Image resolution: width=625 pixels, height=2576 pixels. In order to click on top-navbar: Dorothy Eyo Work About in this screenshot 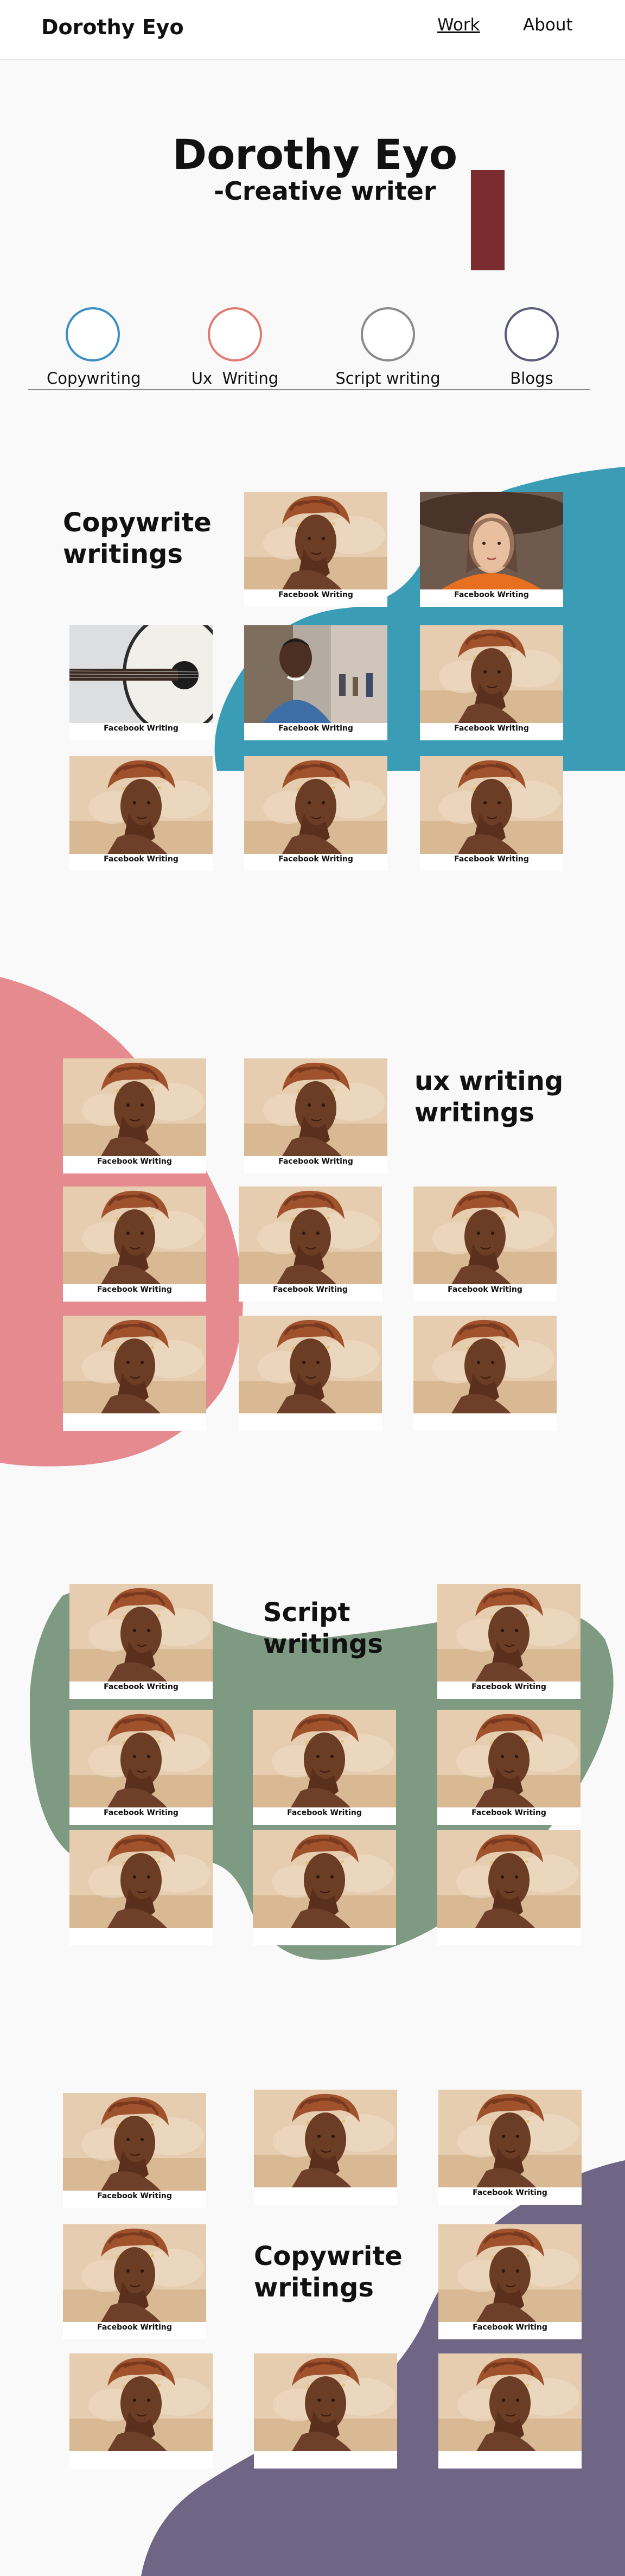, I will do `click(312, 30)`.